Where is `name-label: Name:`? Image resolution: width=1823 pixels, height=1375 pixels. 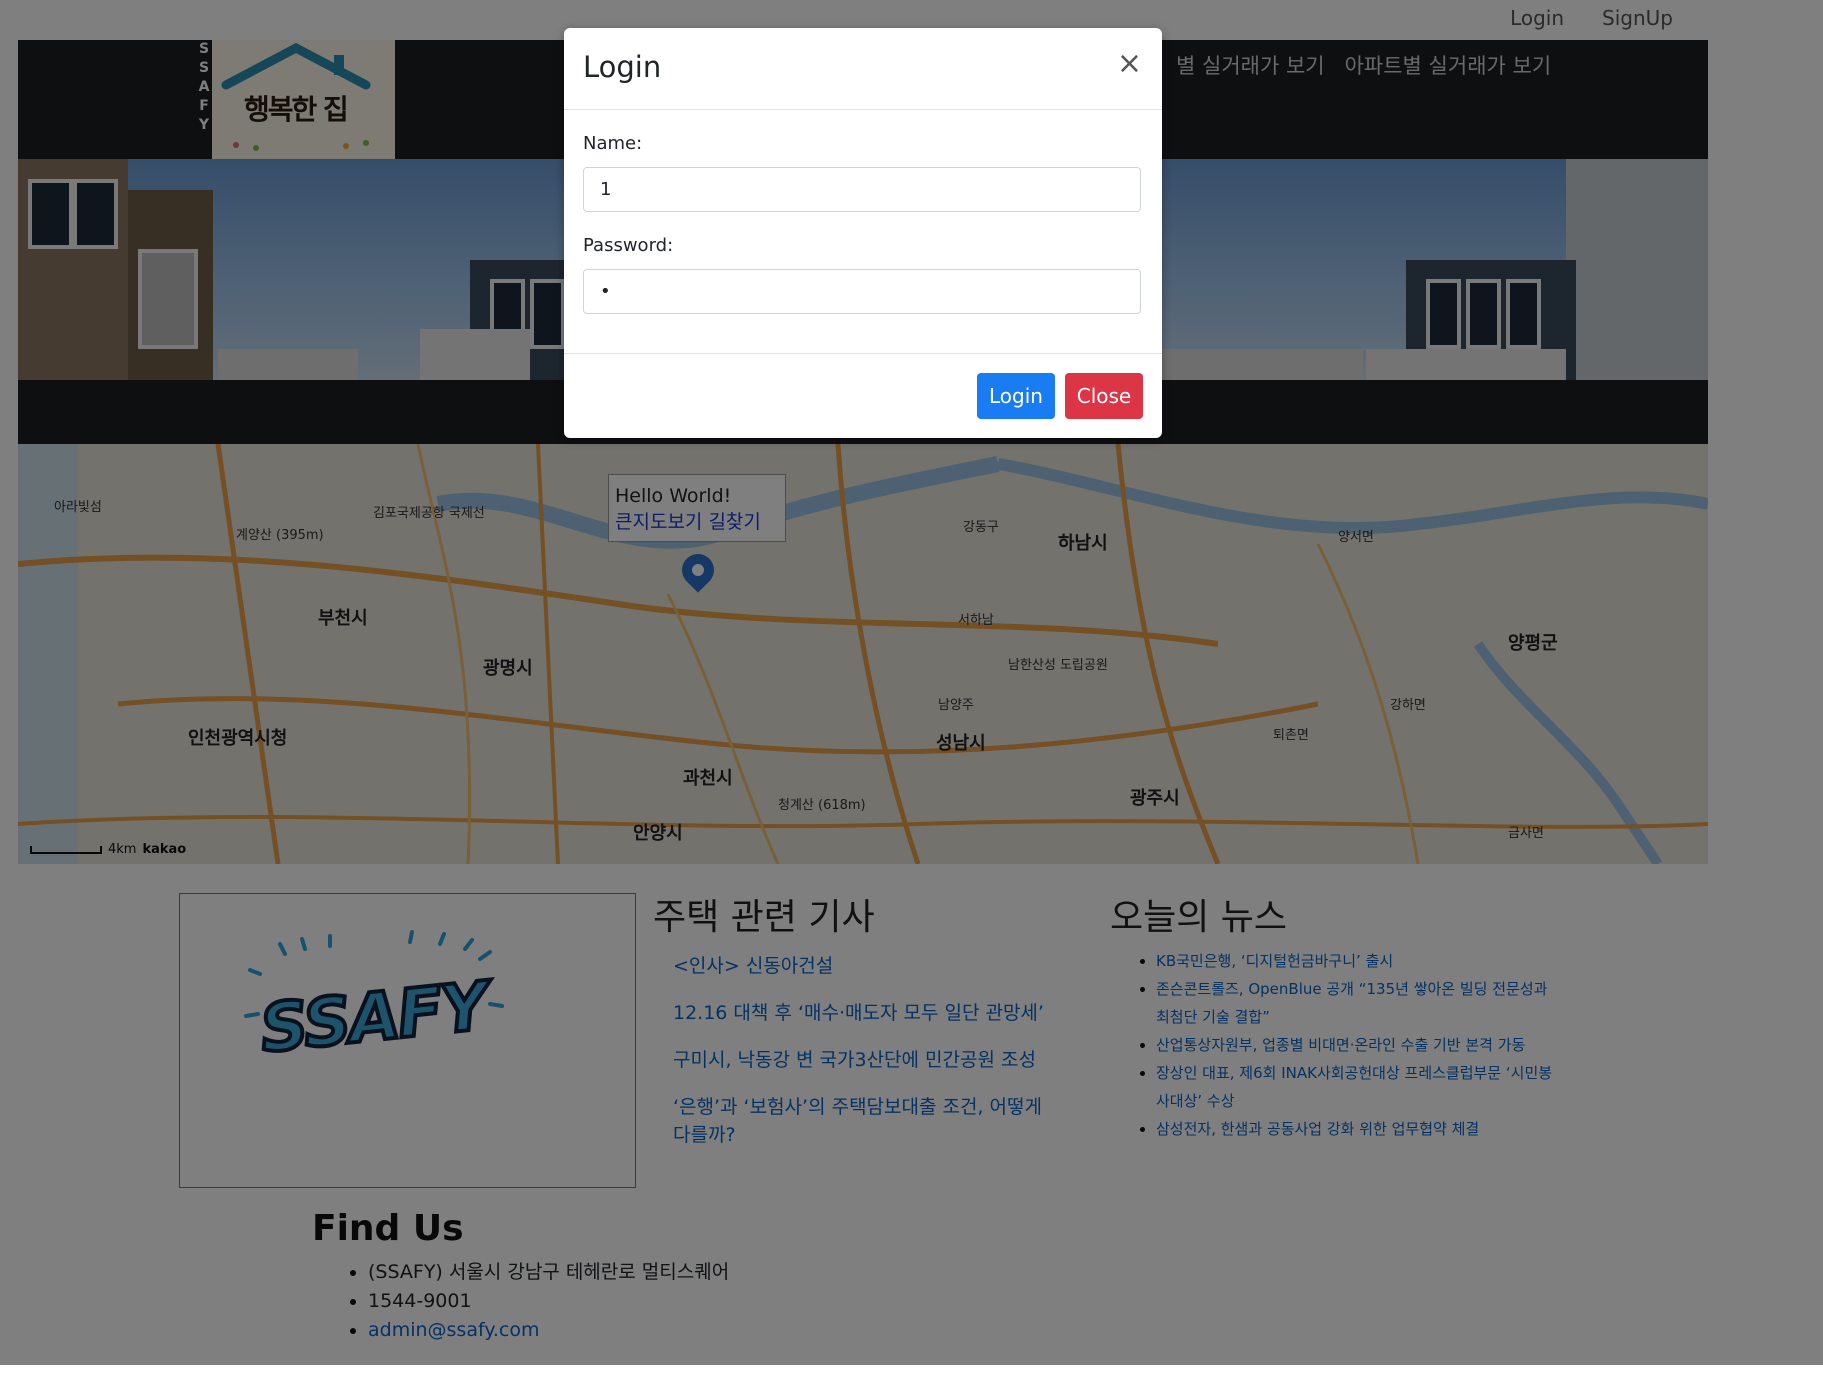
name-label: Name: is located at coordinates (613, 143).